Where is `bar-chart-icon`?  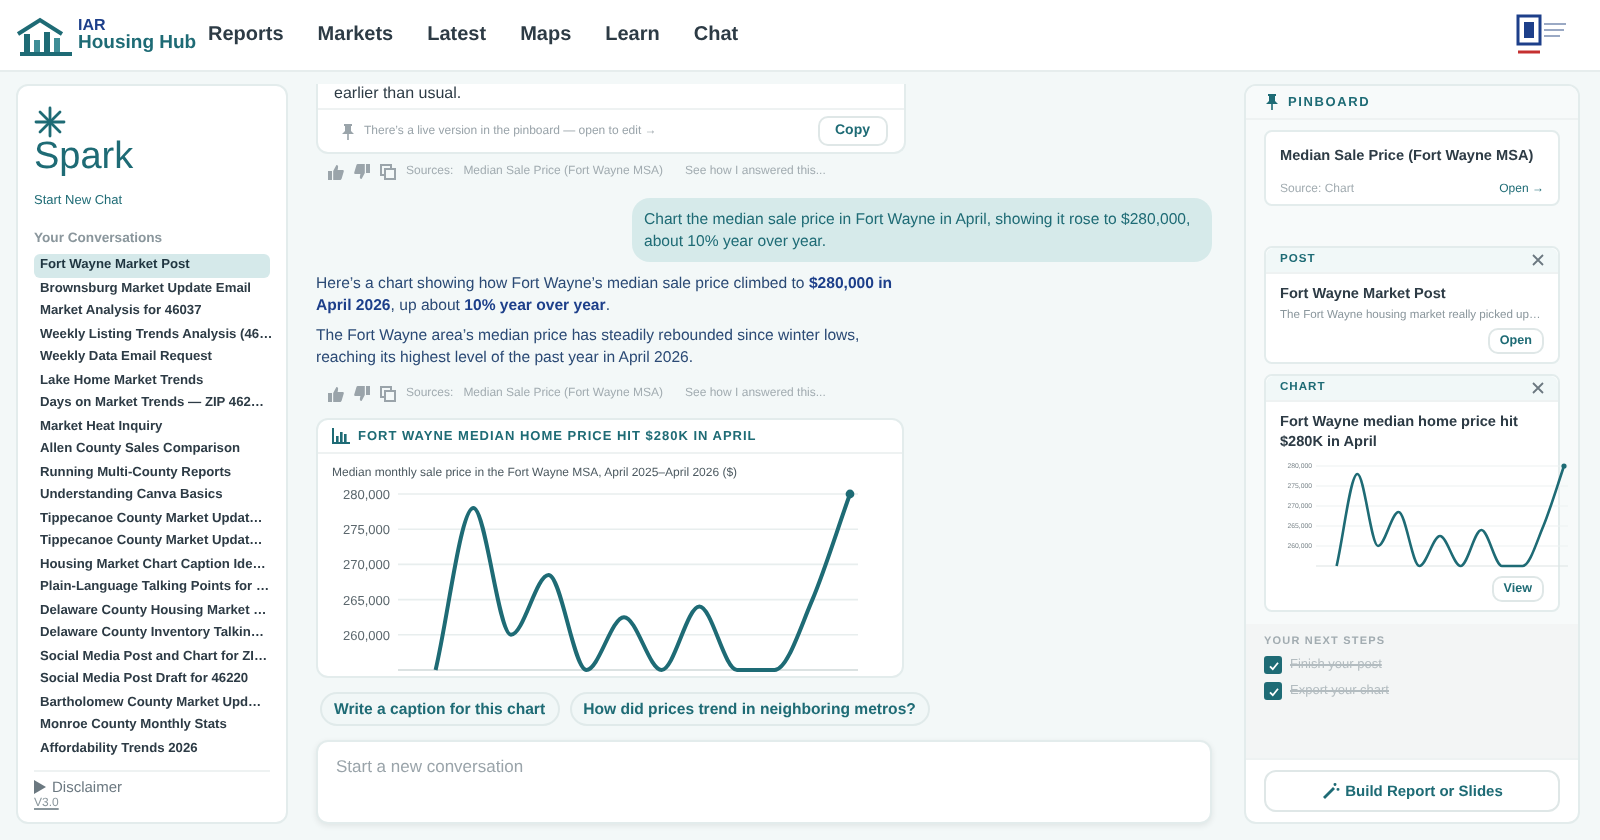
bar-chart-icon is located at coordinates (341, 436).